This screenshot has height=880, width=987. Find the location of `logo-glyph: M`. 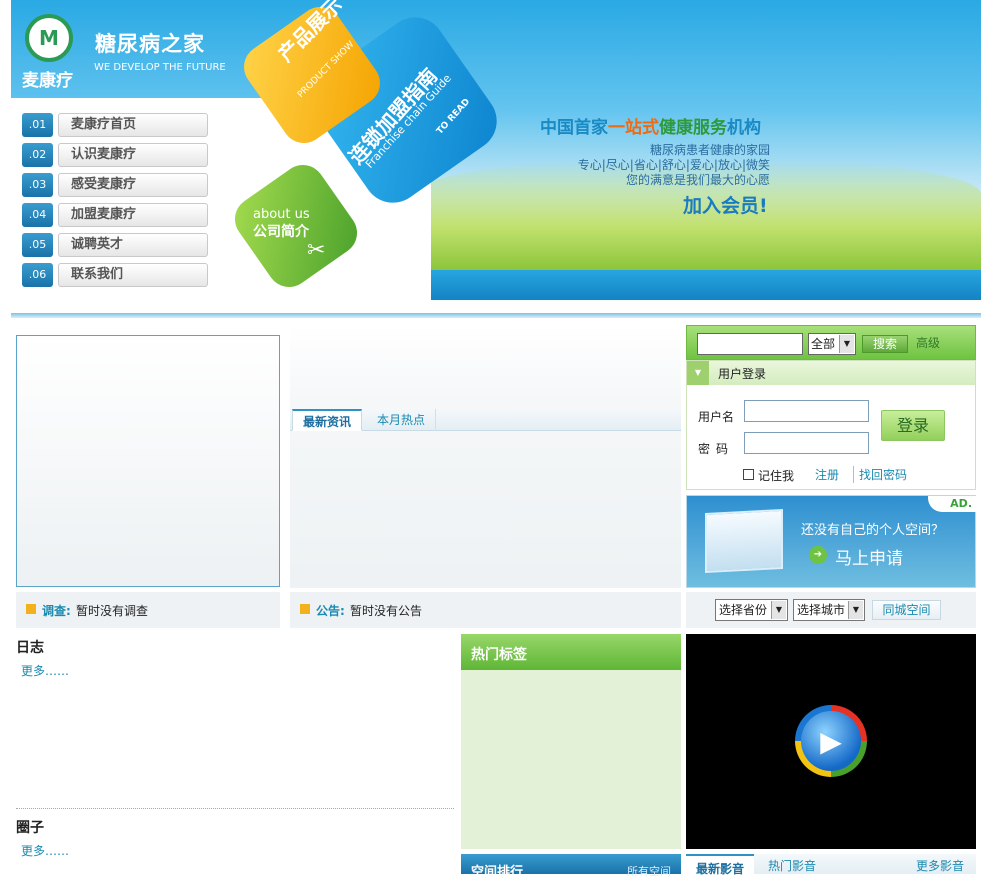

logo-glyph: M is located at coordinates (49, 38).